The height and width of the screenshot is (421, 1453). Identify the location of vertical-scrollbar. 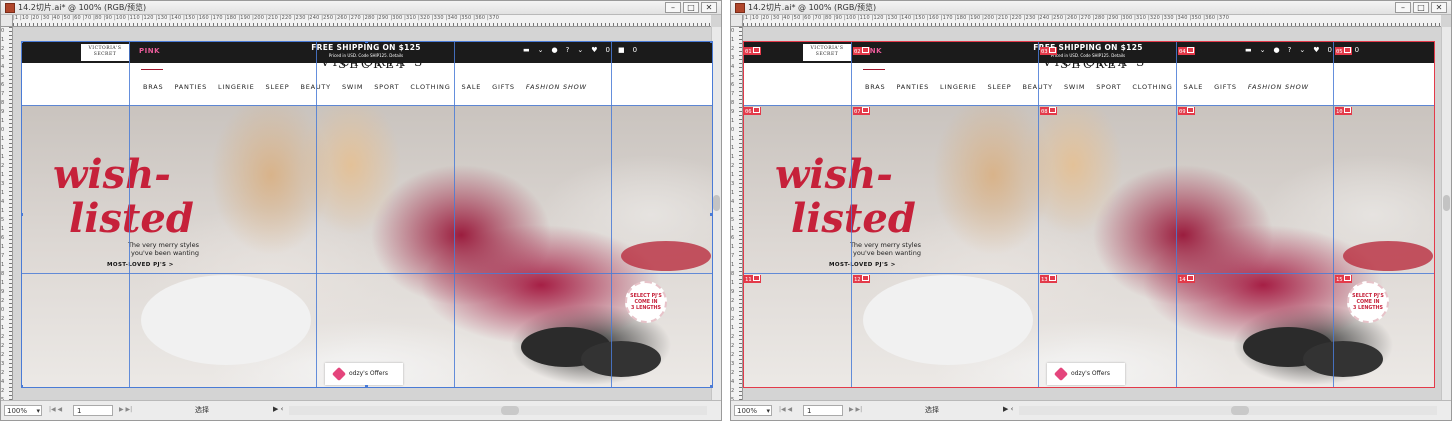
(1446, 213).